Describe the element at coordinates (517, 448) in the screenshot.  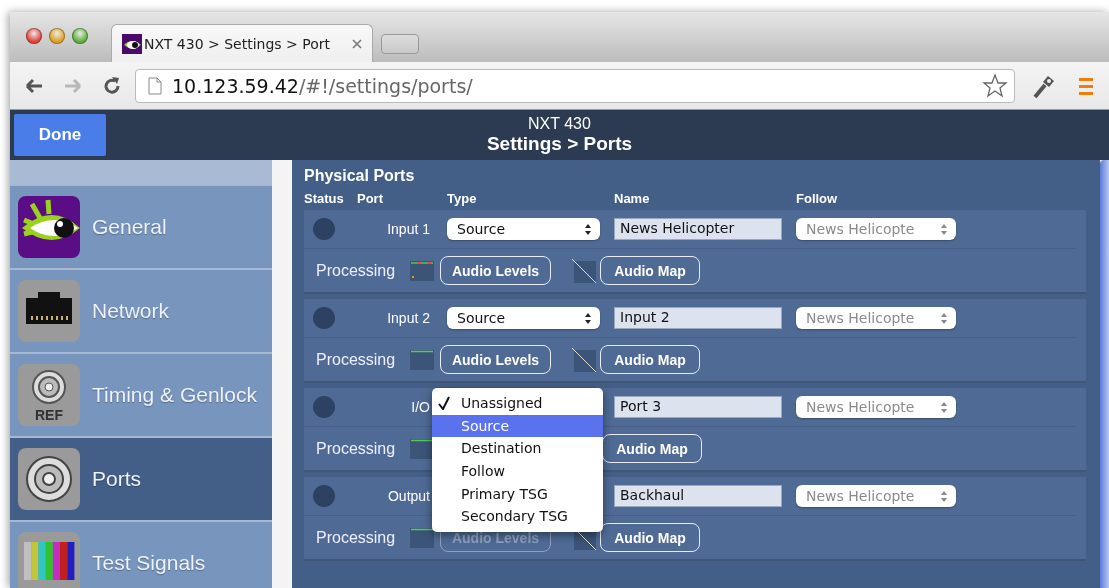
I see `menu-item: Destination` at that location.